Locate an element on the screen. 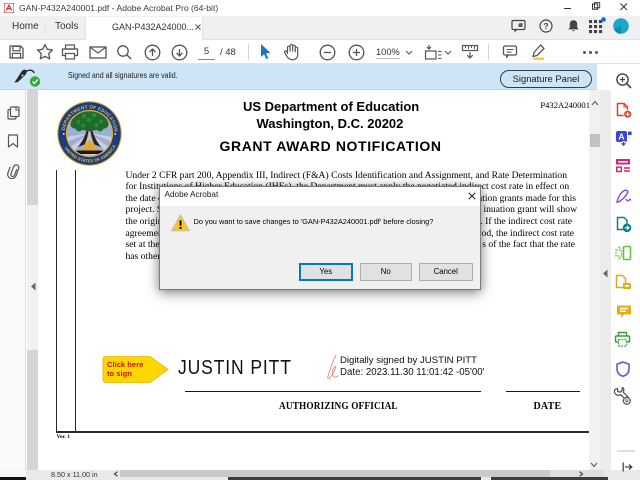 This screenshot has width=640, height=480. svg-text: A is located at coordinates (621, 137).